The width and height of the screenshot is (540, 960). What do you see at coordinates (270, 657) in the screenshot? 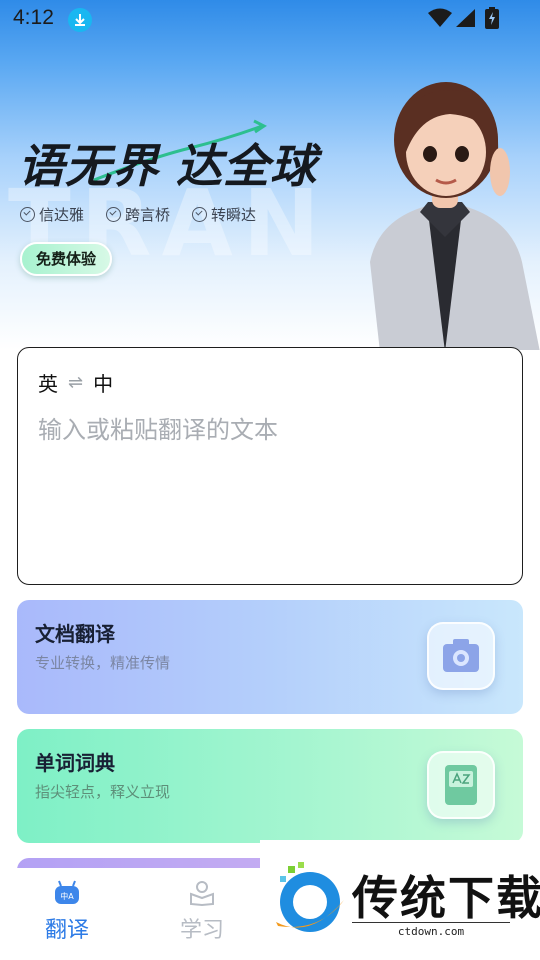
I see `document-translation-card: 文档翻译 专业转换，精准传情` at bounding box center [270, 657].